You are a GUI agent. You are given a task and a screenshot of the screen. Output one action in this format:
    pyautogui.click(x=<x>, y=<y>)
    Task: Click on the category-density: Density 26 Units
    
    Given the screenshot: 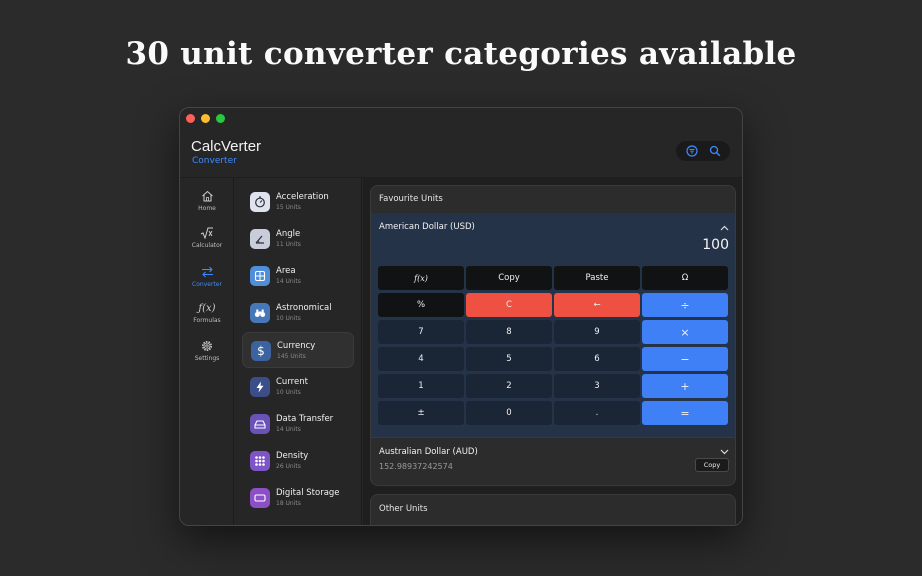 What is the action you would take?
    pyautogui.click(x=298, y=461)
    